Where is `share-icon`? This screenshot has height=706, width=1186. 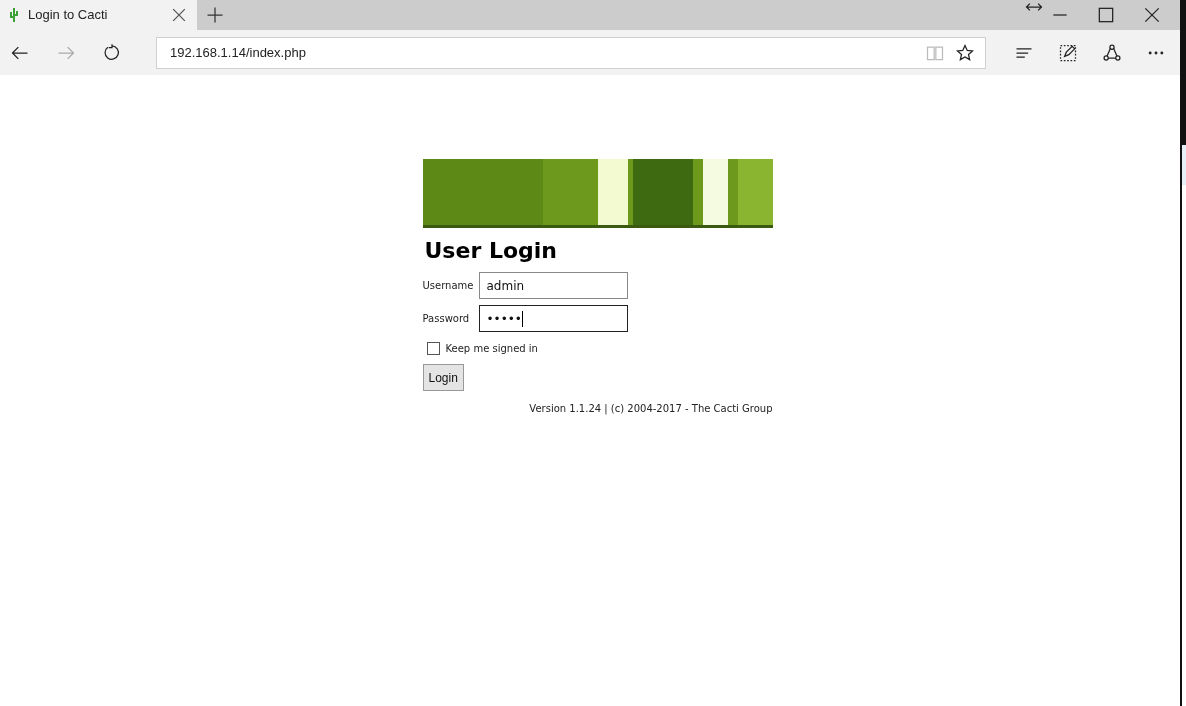
share-icon is located at coordinates (1112, 52).